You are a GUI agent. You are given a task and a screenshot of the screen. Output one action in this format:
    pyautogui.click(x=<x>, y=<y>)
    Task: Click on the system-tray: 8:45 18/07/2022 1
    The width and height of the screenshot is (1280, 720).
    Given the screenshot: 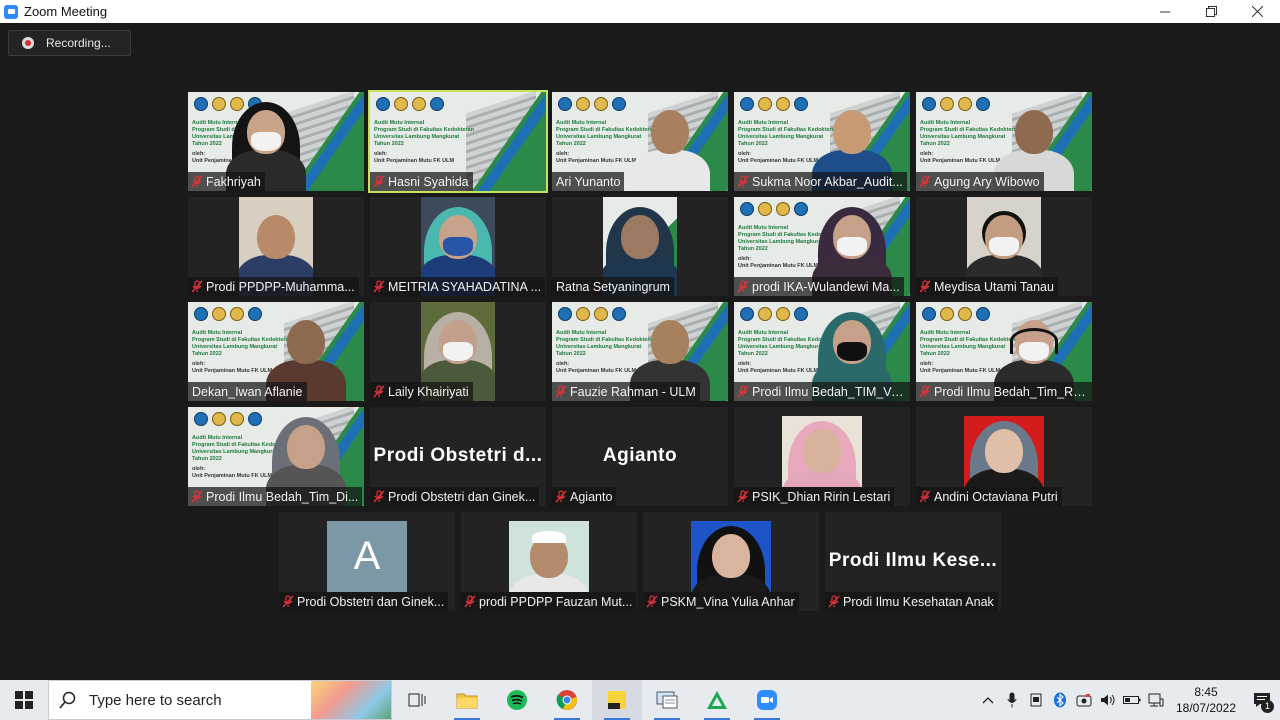 What is the action you would take?
    pyautogui.click(x=1128, y=700)
    